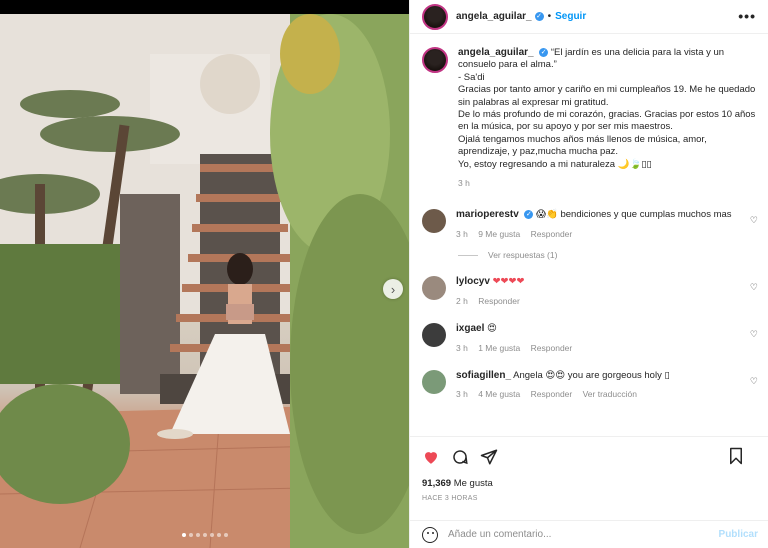  I want to click on comment: lylocyv ❤❤❤❤ 2 h Responder ♡, so click(589, 291).